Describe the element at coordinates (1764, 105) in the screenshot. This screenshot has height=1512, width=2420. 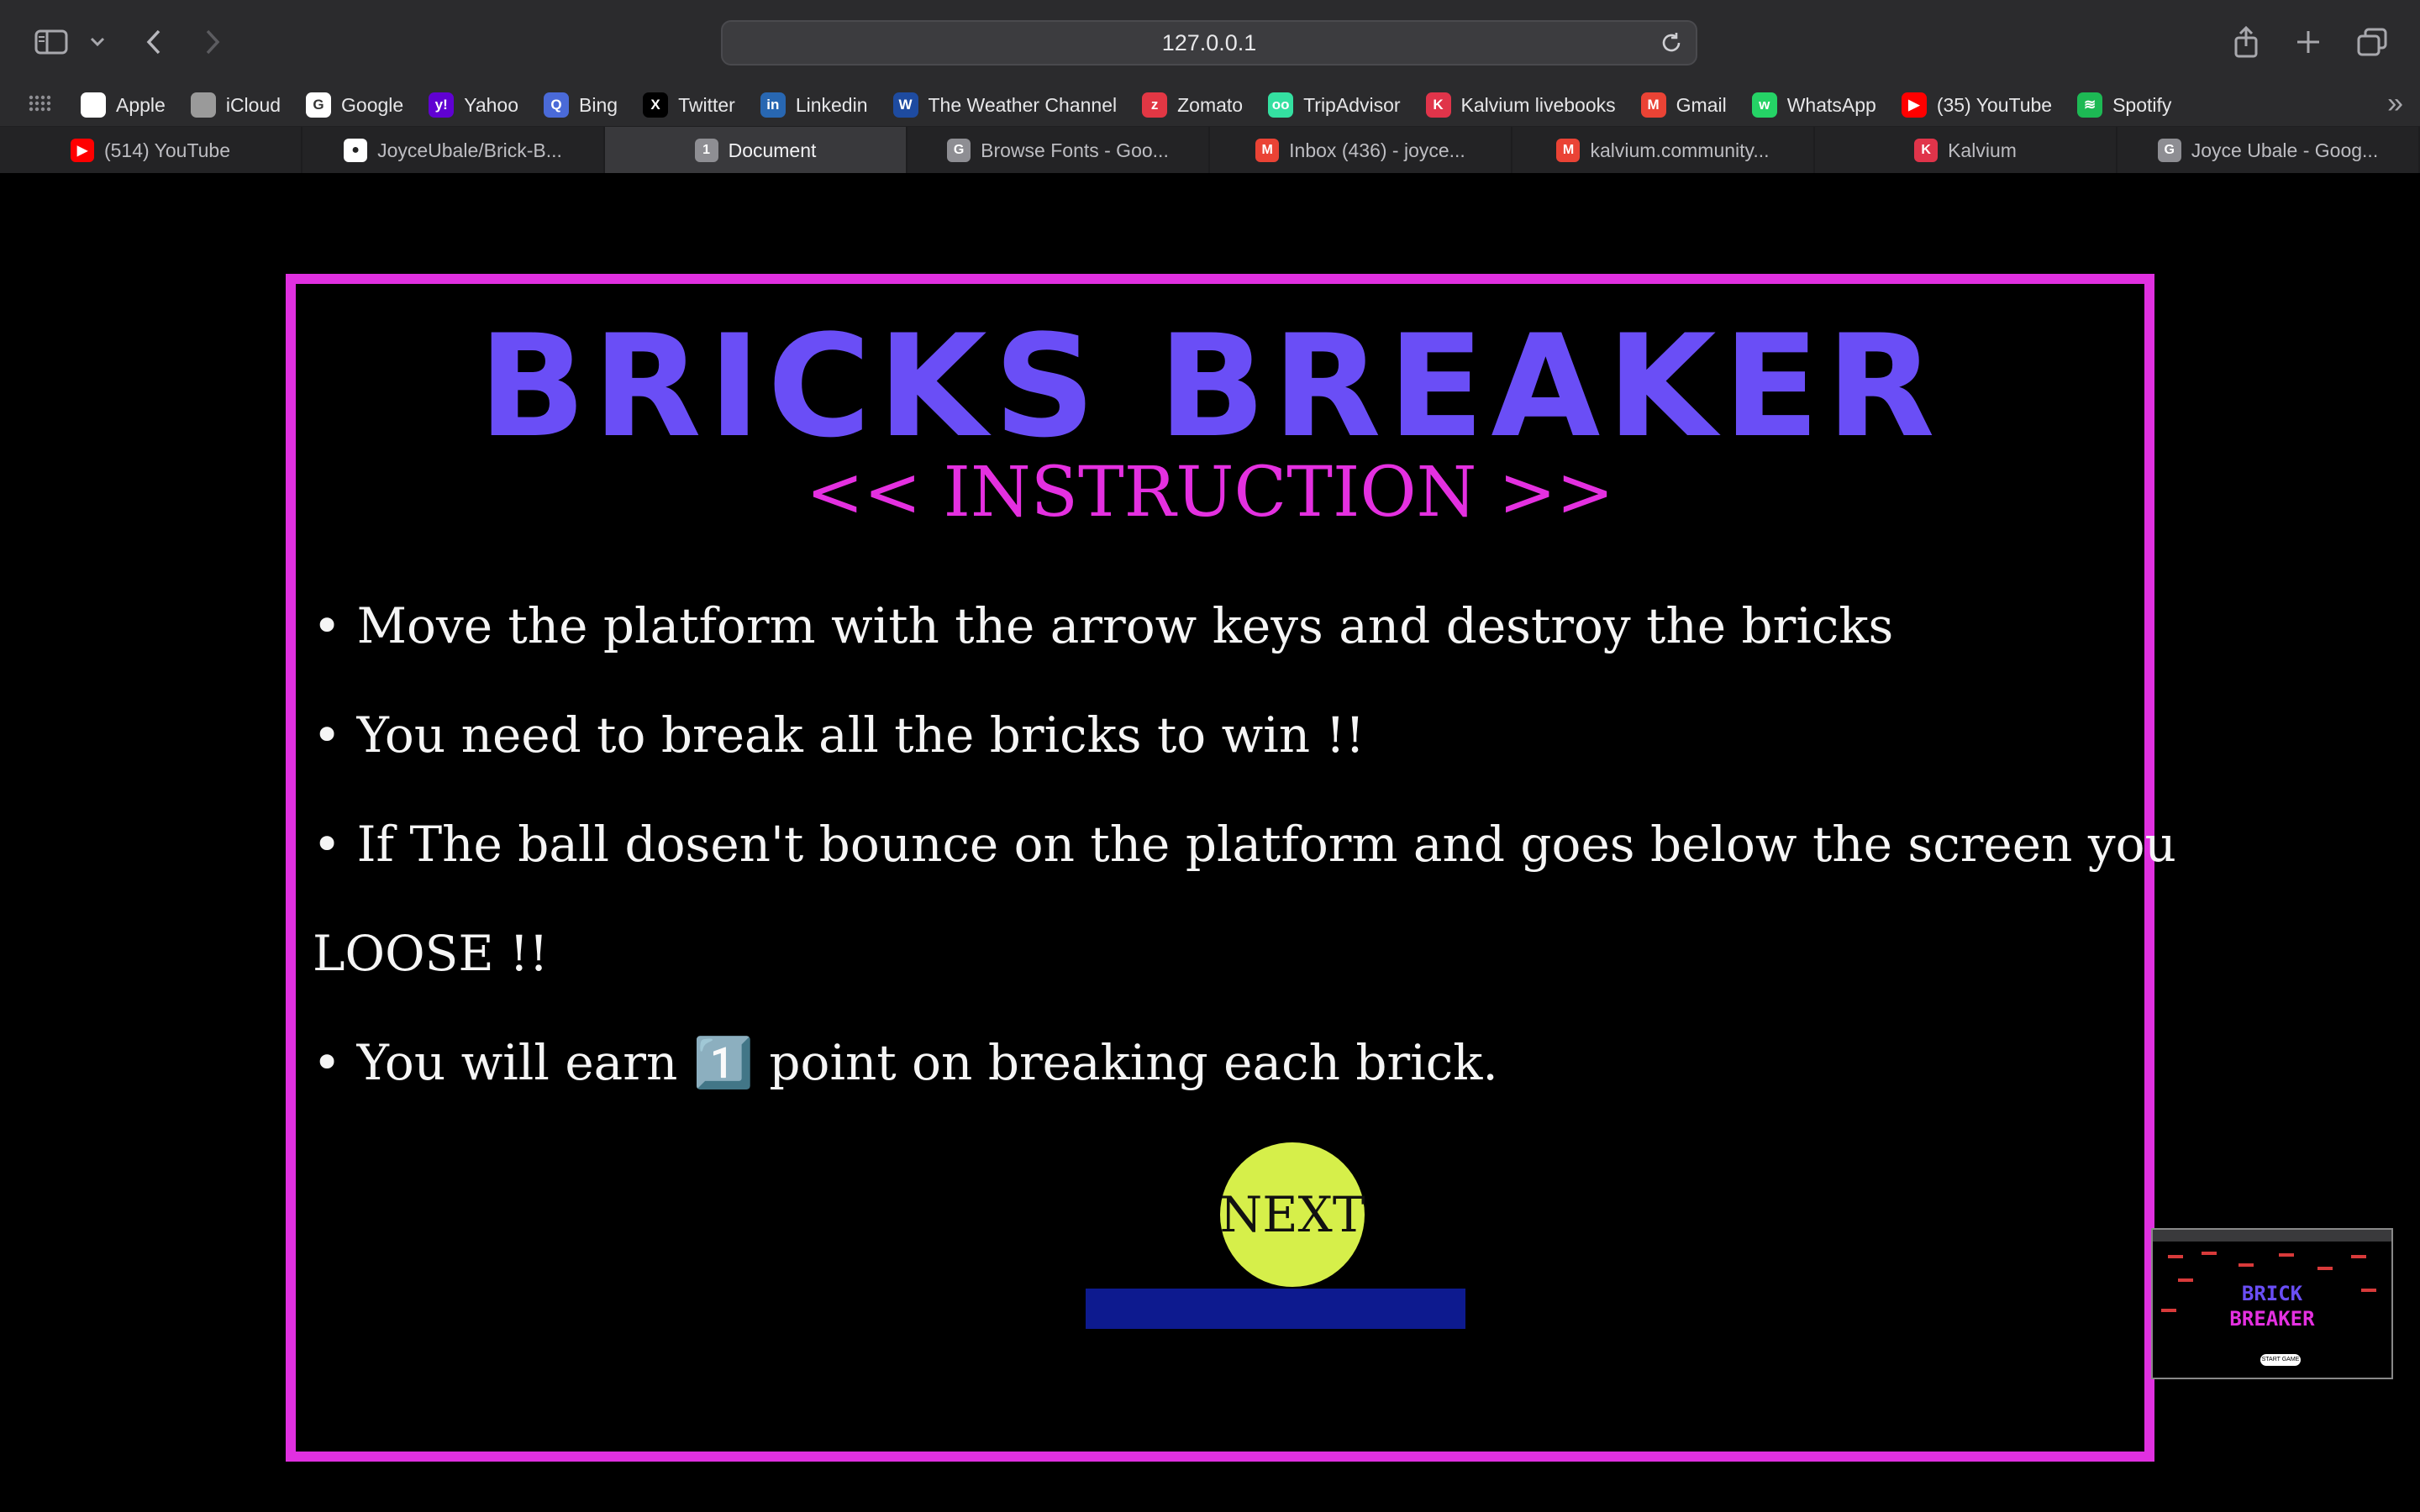
I see `whatsapp-icon: w` at that location.